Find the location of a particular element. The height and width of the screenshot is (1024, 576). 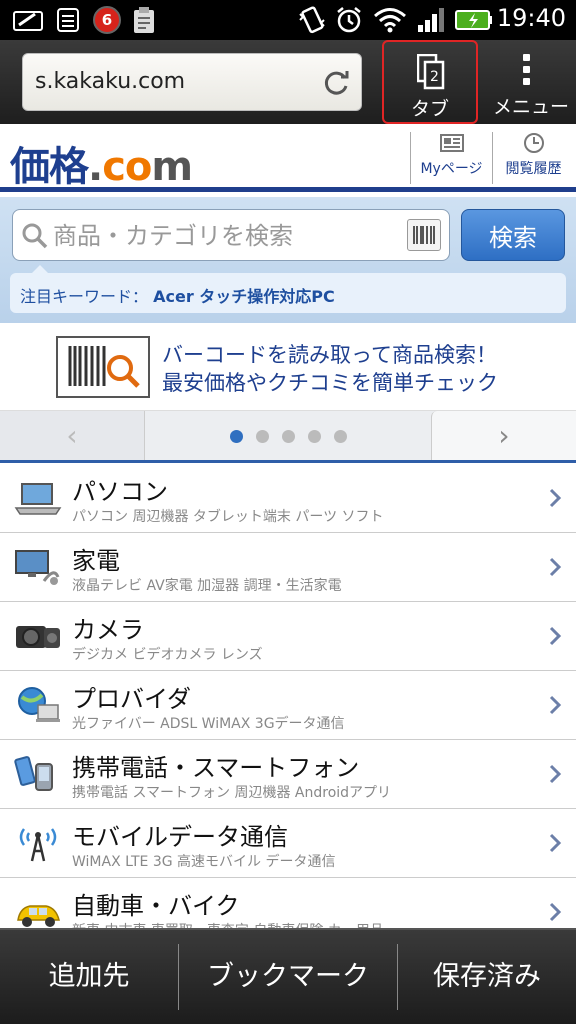

category-subtitle: デジカメ ビデオカメラ レンズ is located at coordinates (167, 655).